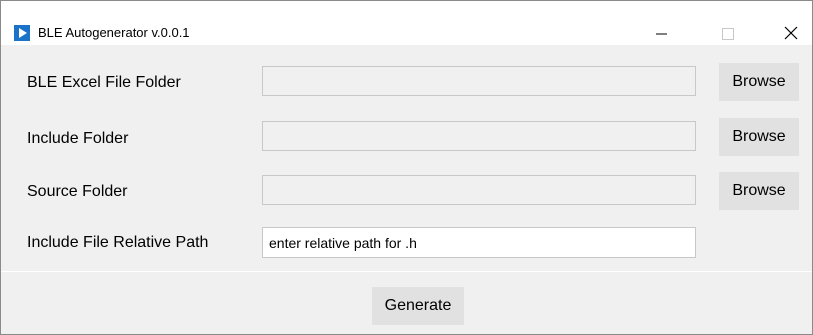  I want to click on source-folder-label: Source Folder, so click(77, 191).